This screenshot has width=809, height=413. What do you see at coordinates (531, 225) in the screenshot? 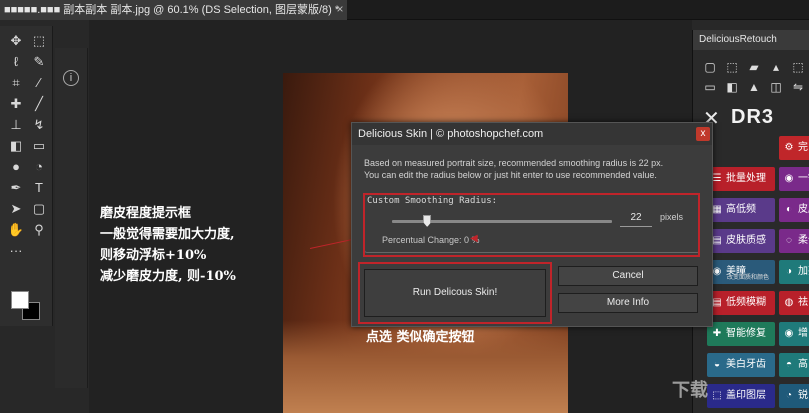
I see `annotation-box-radius` at bounding box center [531, 225].